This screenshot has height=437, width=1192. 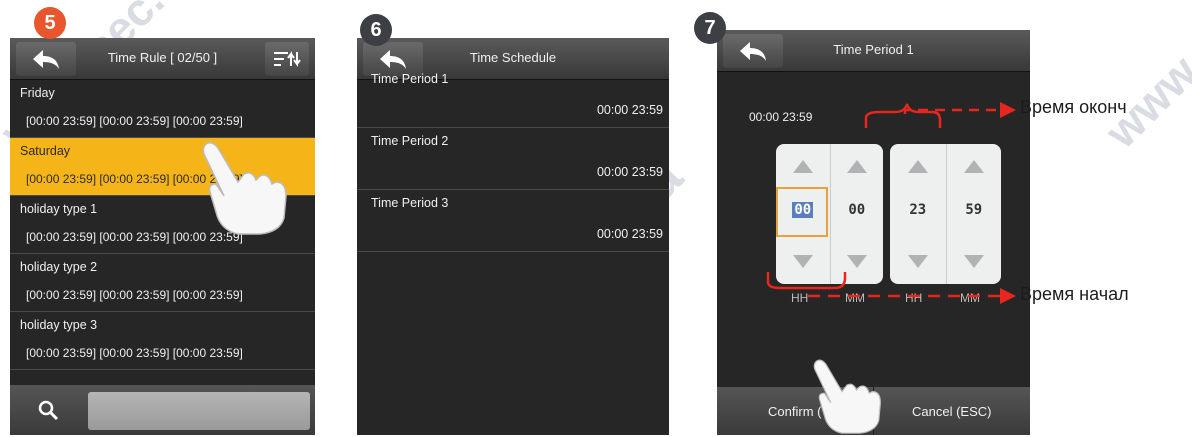 I want to click on start-time-annotation: Время начал, so click(x=1074, y=294).